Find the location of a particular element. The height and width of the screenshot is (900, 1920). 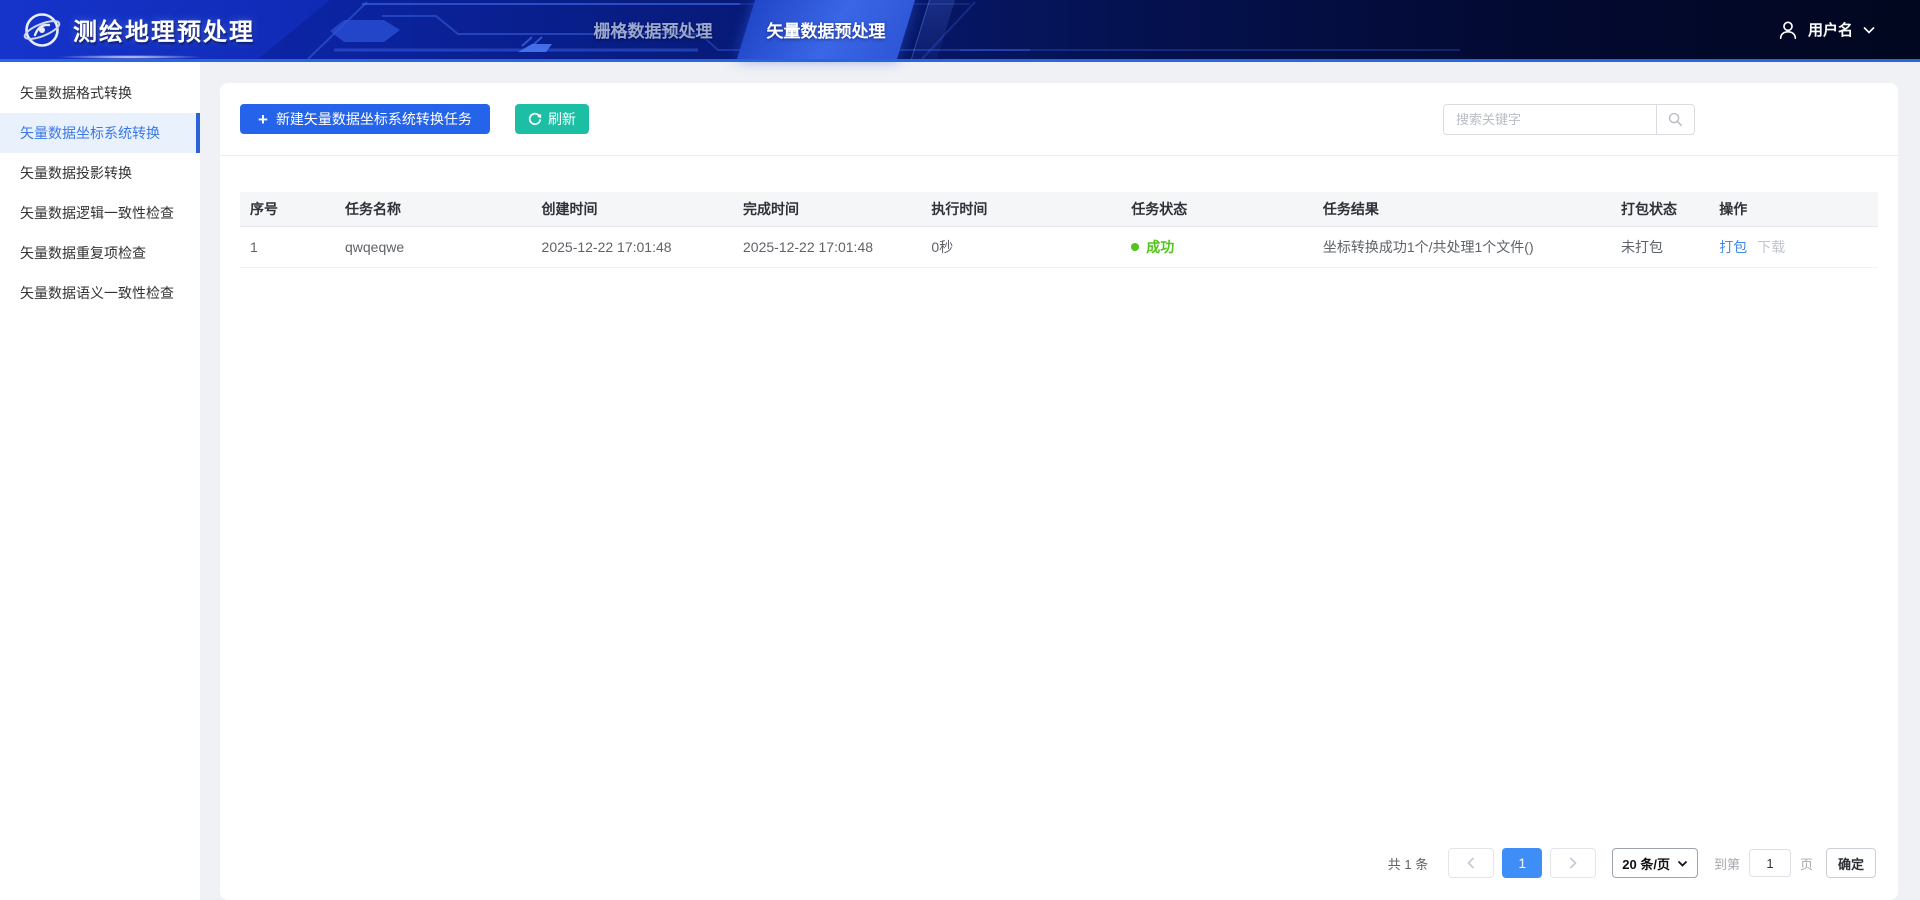

total-count-label: 共 1 条 is located at coordinates (1408, 864).